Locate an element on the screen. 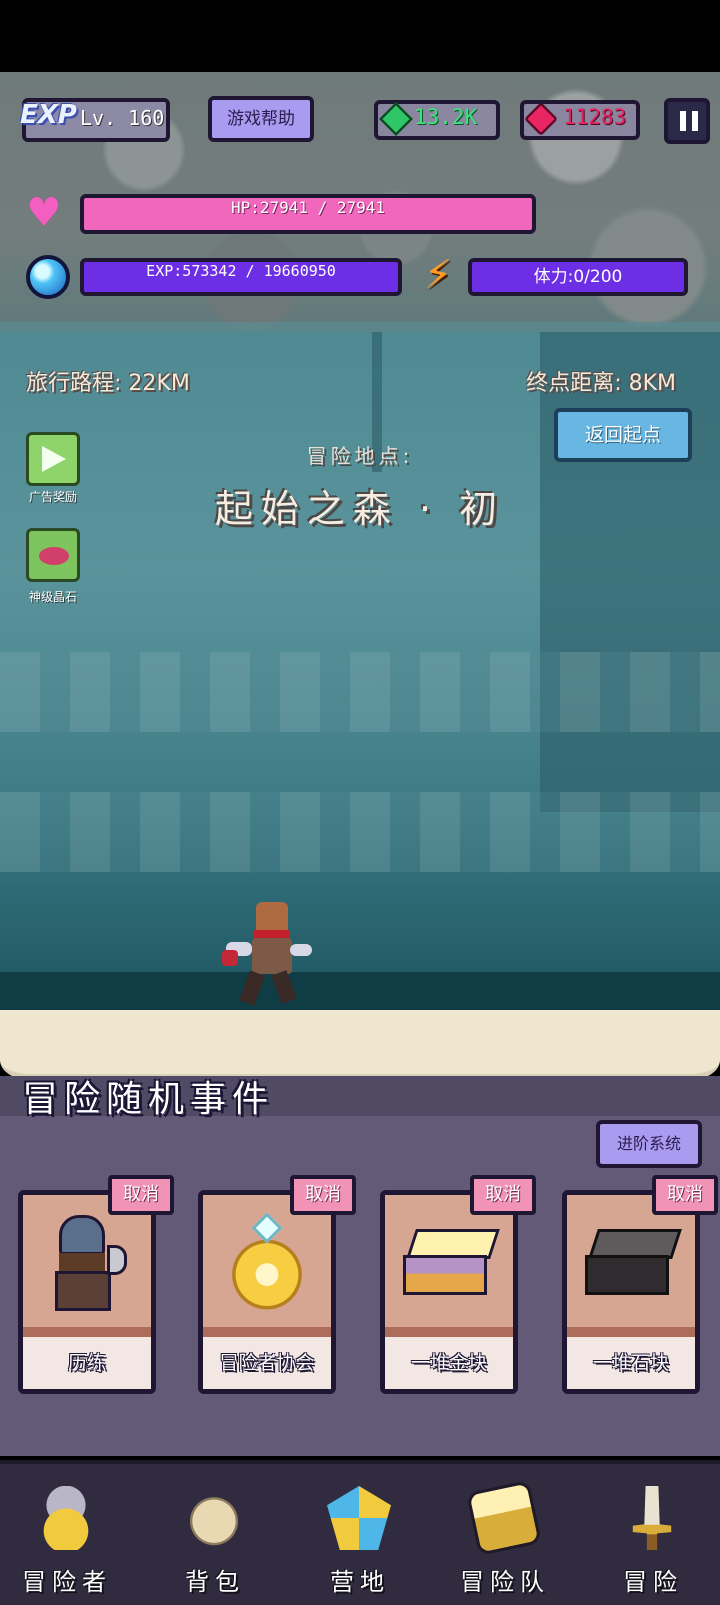  divine-crystal-label: 神级晶石 is located at coordinates (52, 597).